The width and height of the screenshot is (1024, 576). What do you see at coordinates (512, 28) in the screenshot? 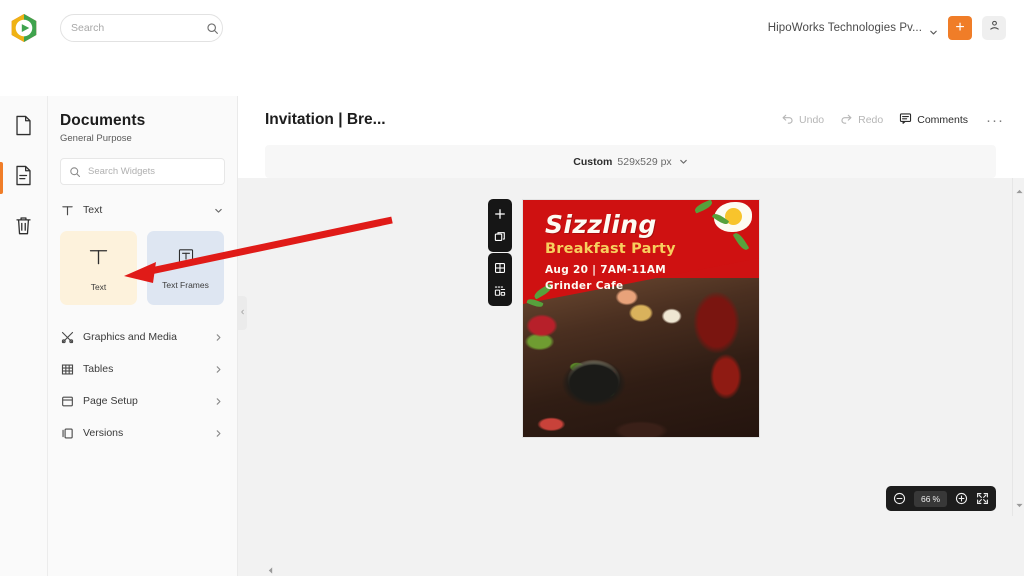
I see `top-bar: HipoWorks Technologies Pv... +` at bounding box center [512, 28].